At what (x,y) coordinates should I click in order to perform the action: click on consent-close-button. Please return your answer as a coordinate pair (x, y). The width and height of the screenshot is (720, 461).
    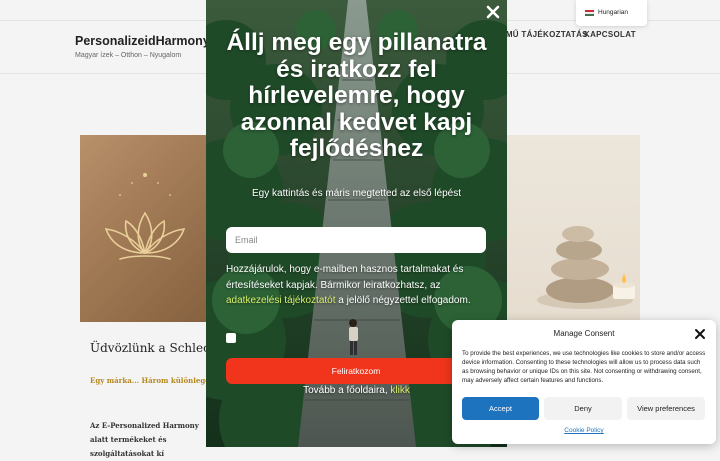
    Looking at the image, I should click on (700, 333).